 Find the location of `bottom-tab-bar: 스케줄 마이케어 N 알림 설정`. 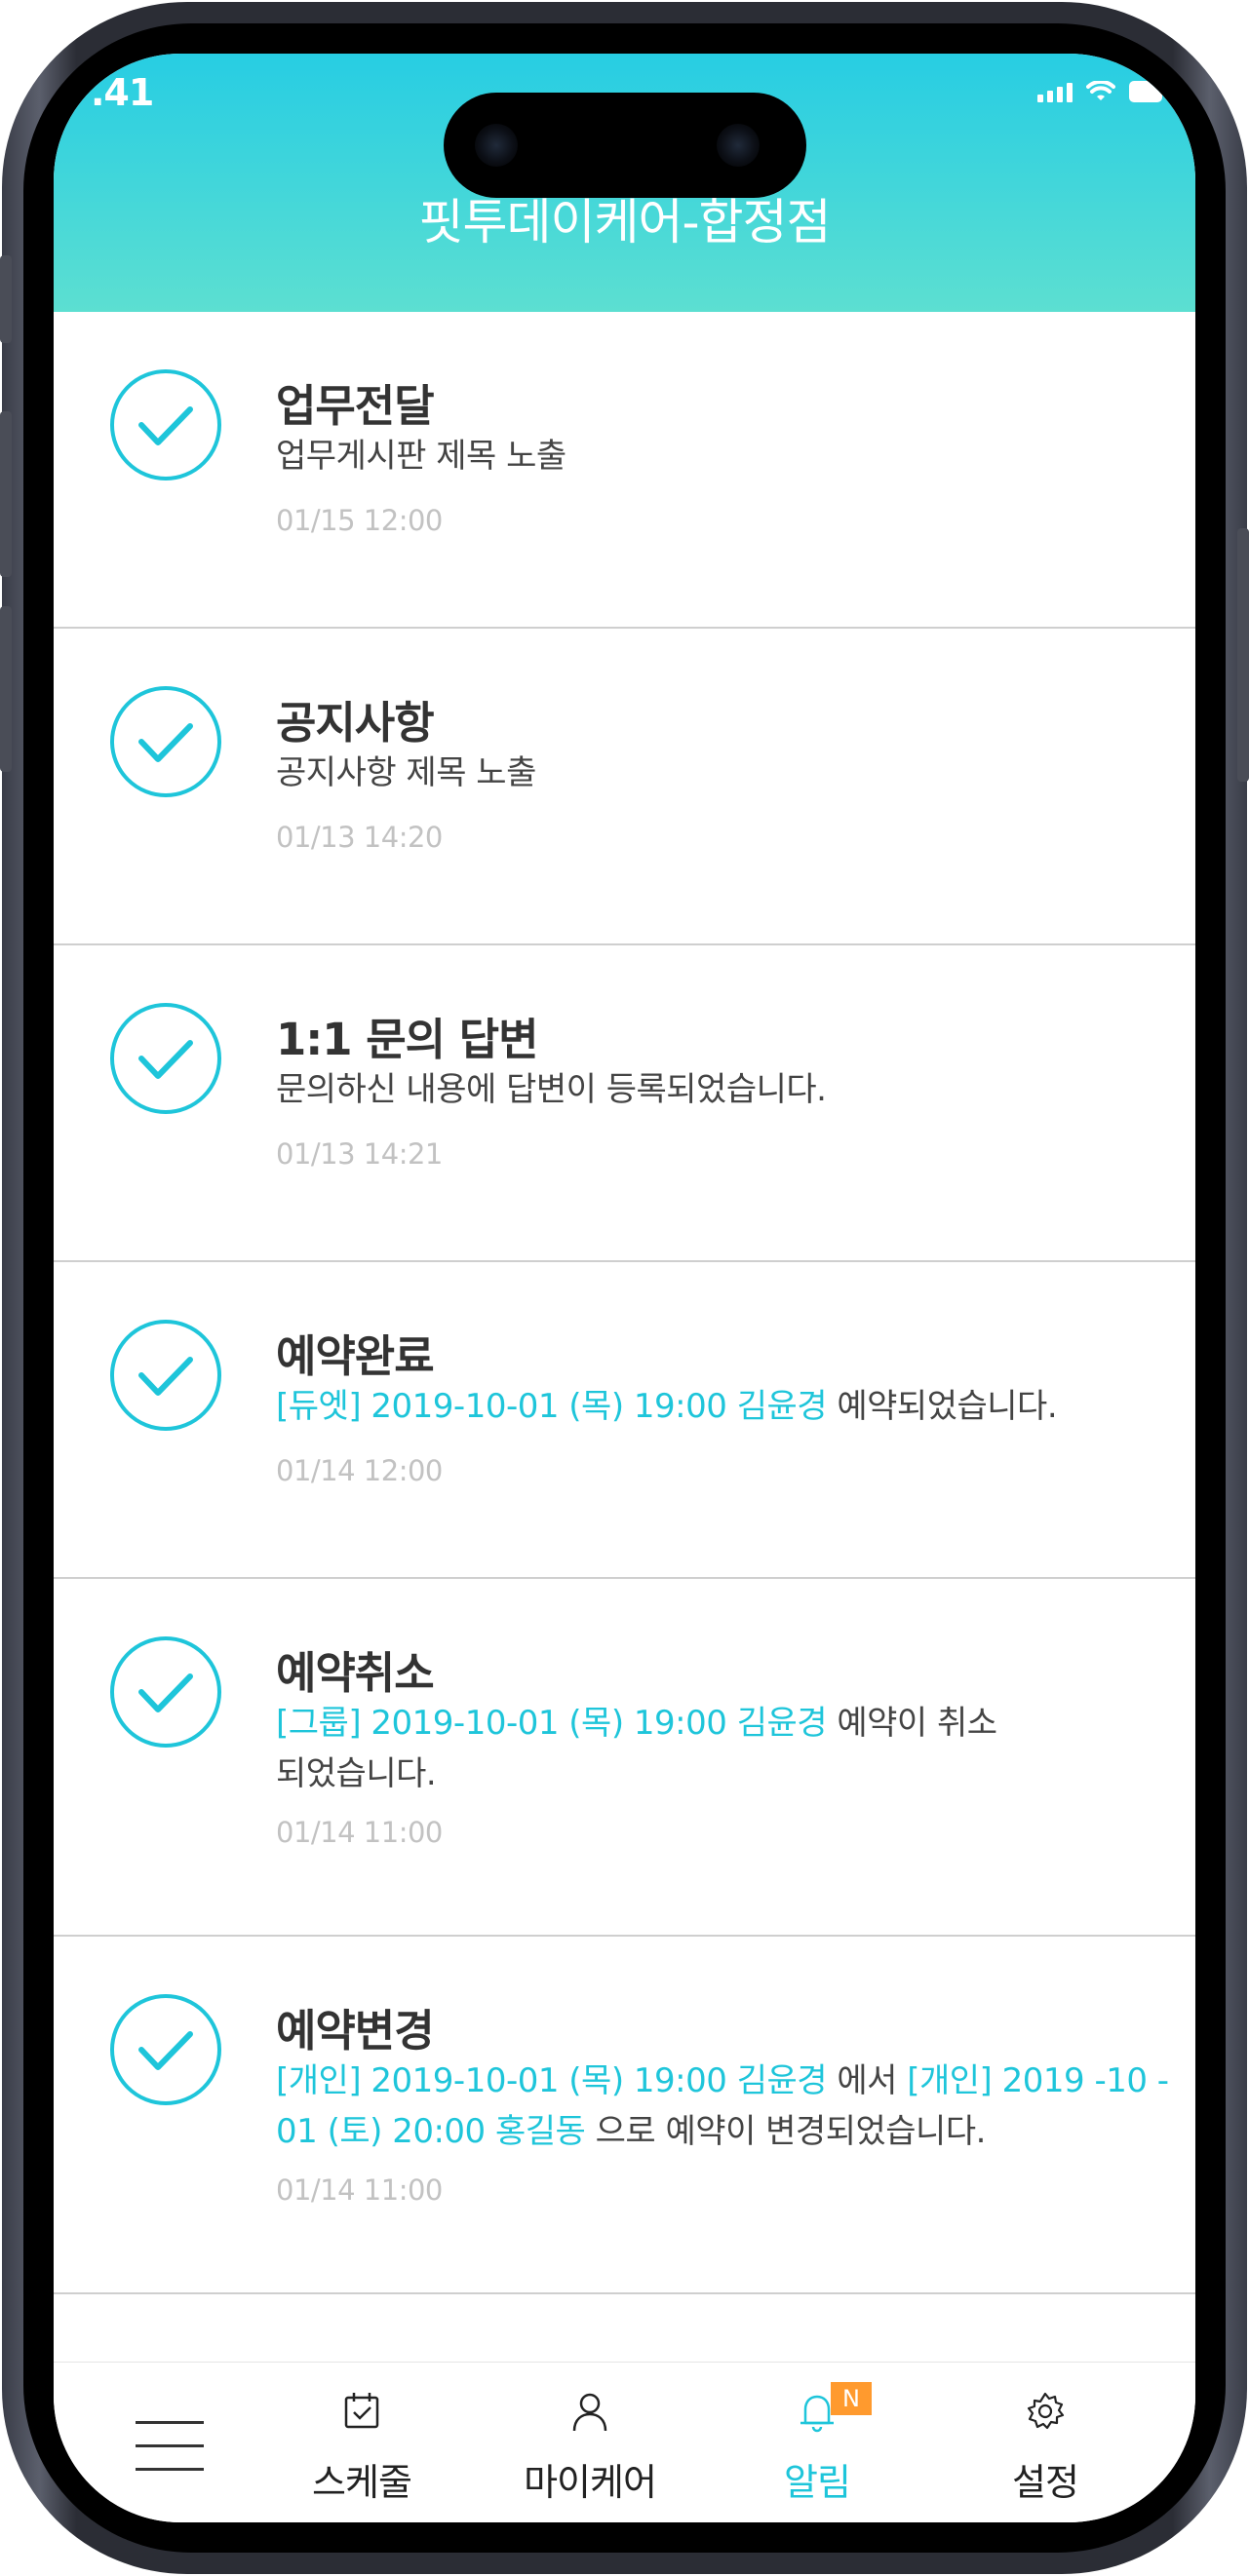

bottom-tab-bar: 스케줄 마이케어 N 알림 설정 is located at coordinates (624, 2442).